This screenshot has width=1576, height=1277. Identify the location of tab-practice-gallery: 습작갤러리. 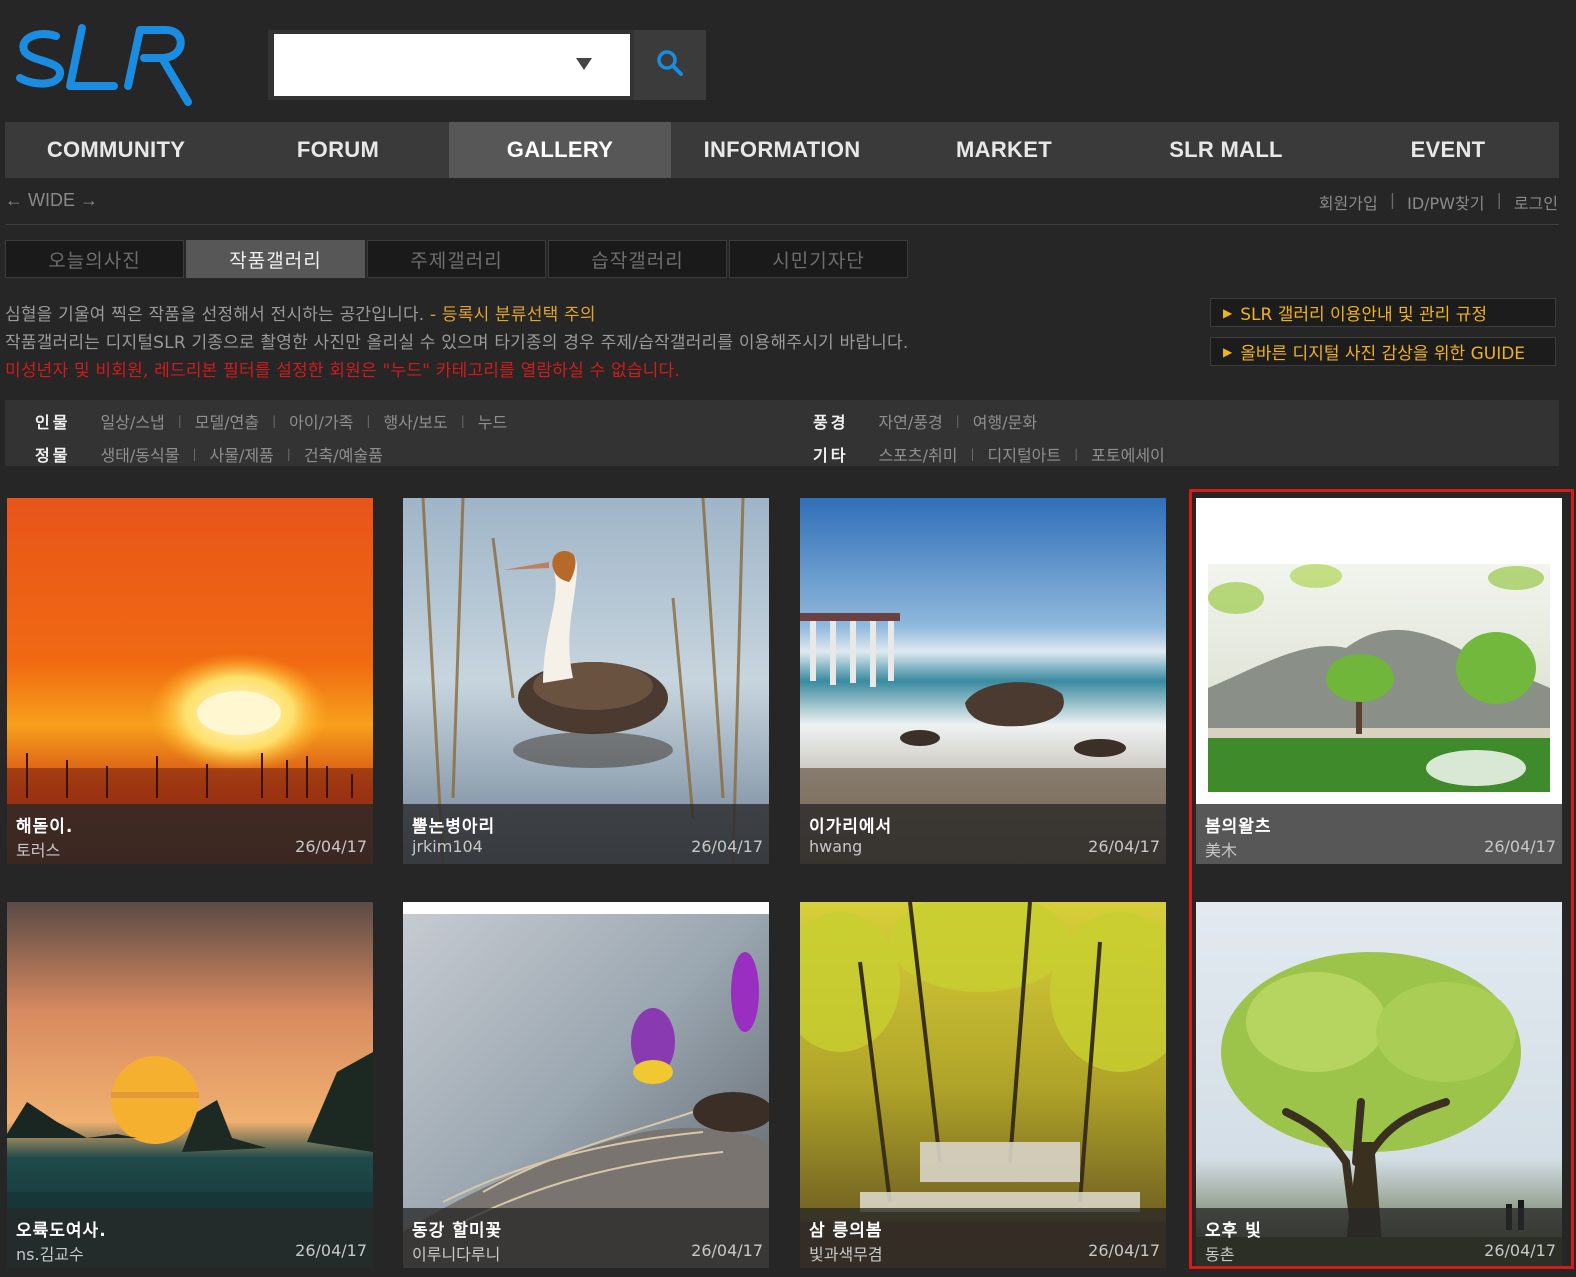
(637, 259).